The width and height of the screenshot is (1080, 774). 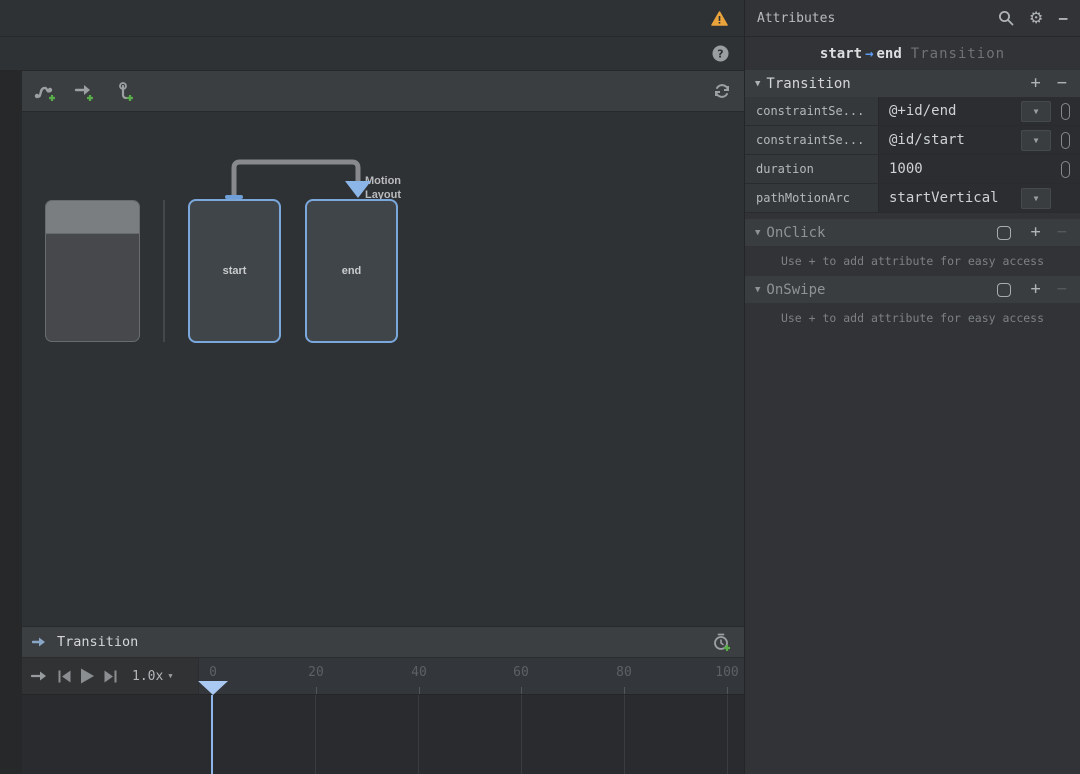 What do you see at coordinates (889, 53) in the screenshot?
I see `subtitle-end: end` at bounding box center [889, 53].